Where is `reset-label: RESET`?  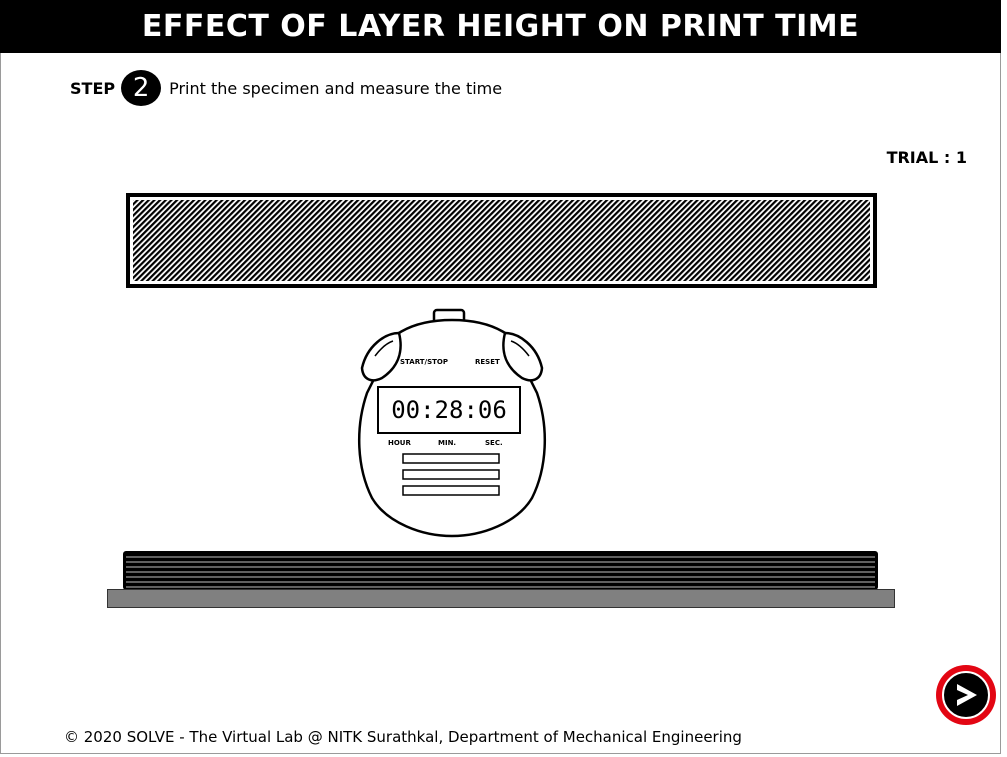
reset-label: RESET is located at coordinates (487, 362).